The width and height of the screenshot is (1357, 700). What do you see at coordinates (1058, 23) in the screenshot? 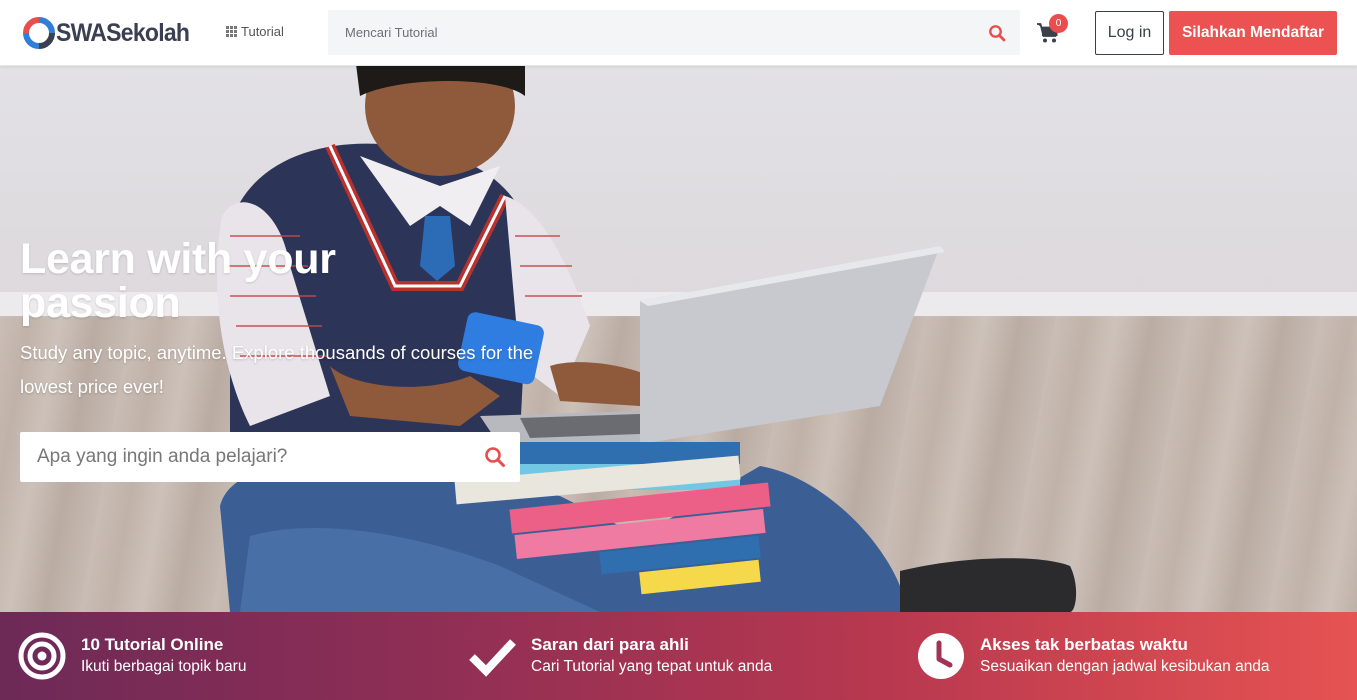
I see `cart-count-badge: 0` at bounding box center [1058, 23].